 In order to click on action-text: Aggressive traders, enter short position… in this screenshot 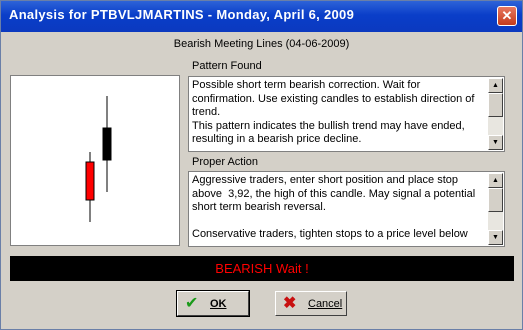, I will do `click(334, 207)`.